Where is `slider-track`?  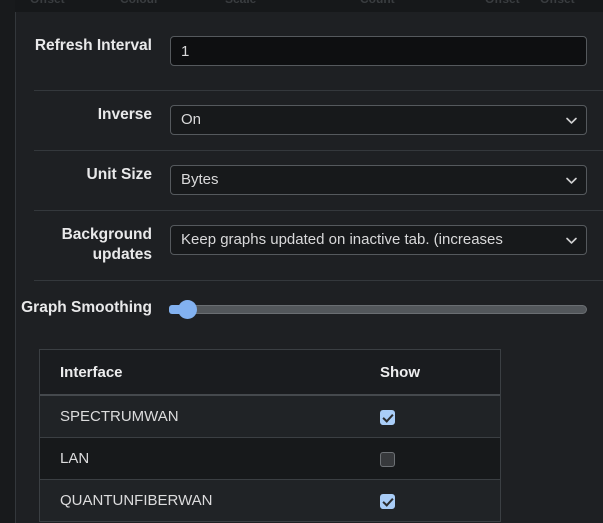
slider-track is located at coordinates (385, 309).